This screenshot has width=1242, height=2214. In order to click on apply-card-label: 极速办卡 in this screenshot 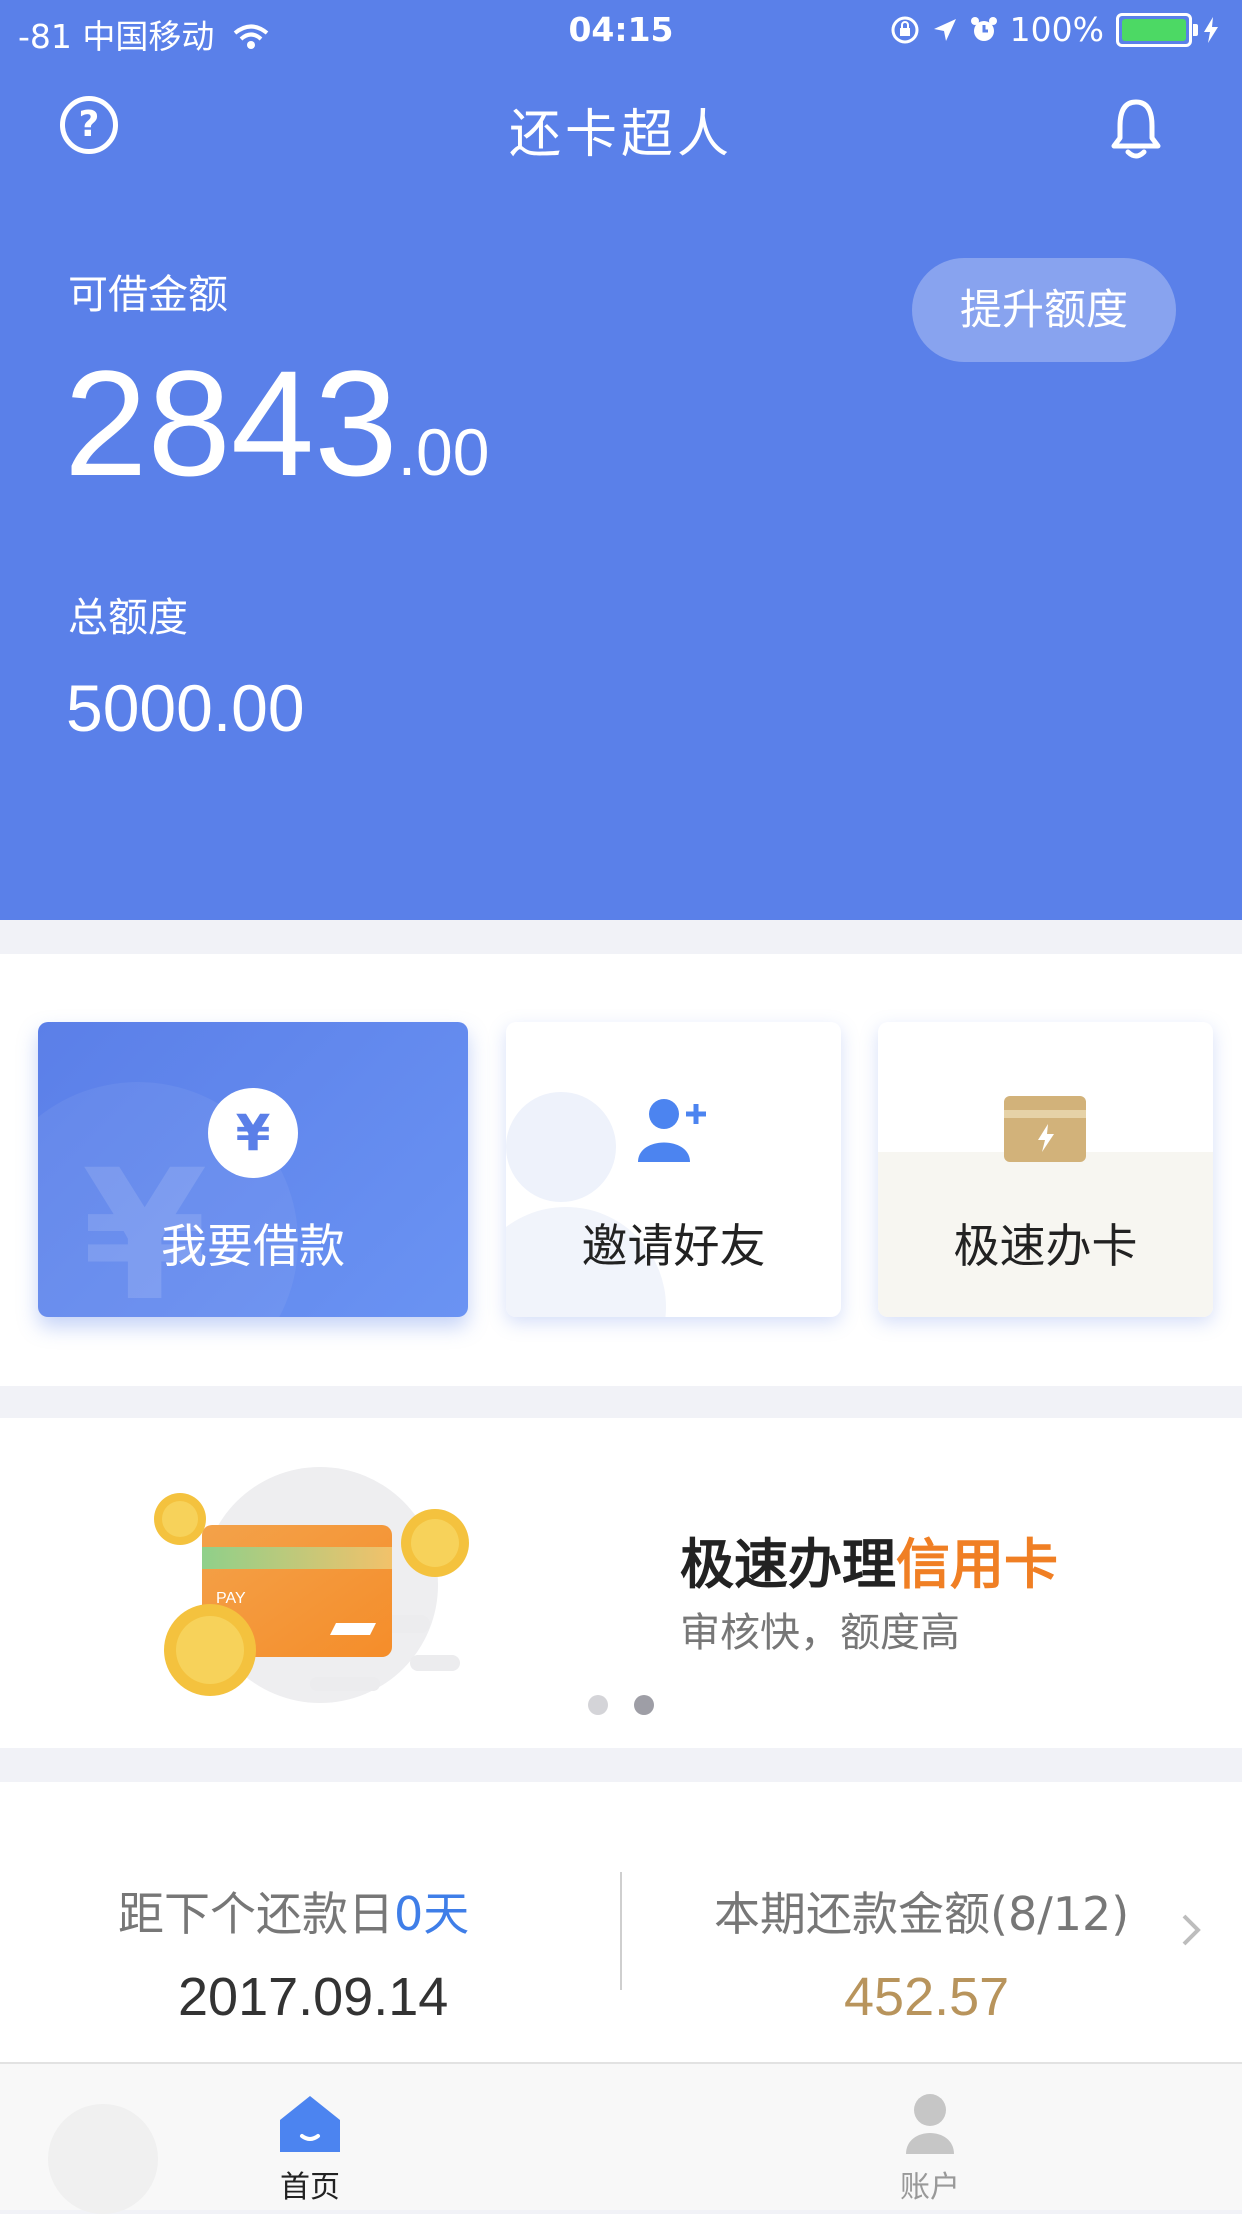, I will do `click(1045, 1246)`.